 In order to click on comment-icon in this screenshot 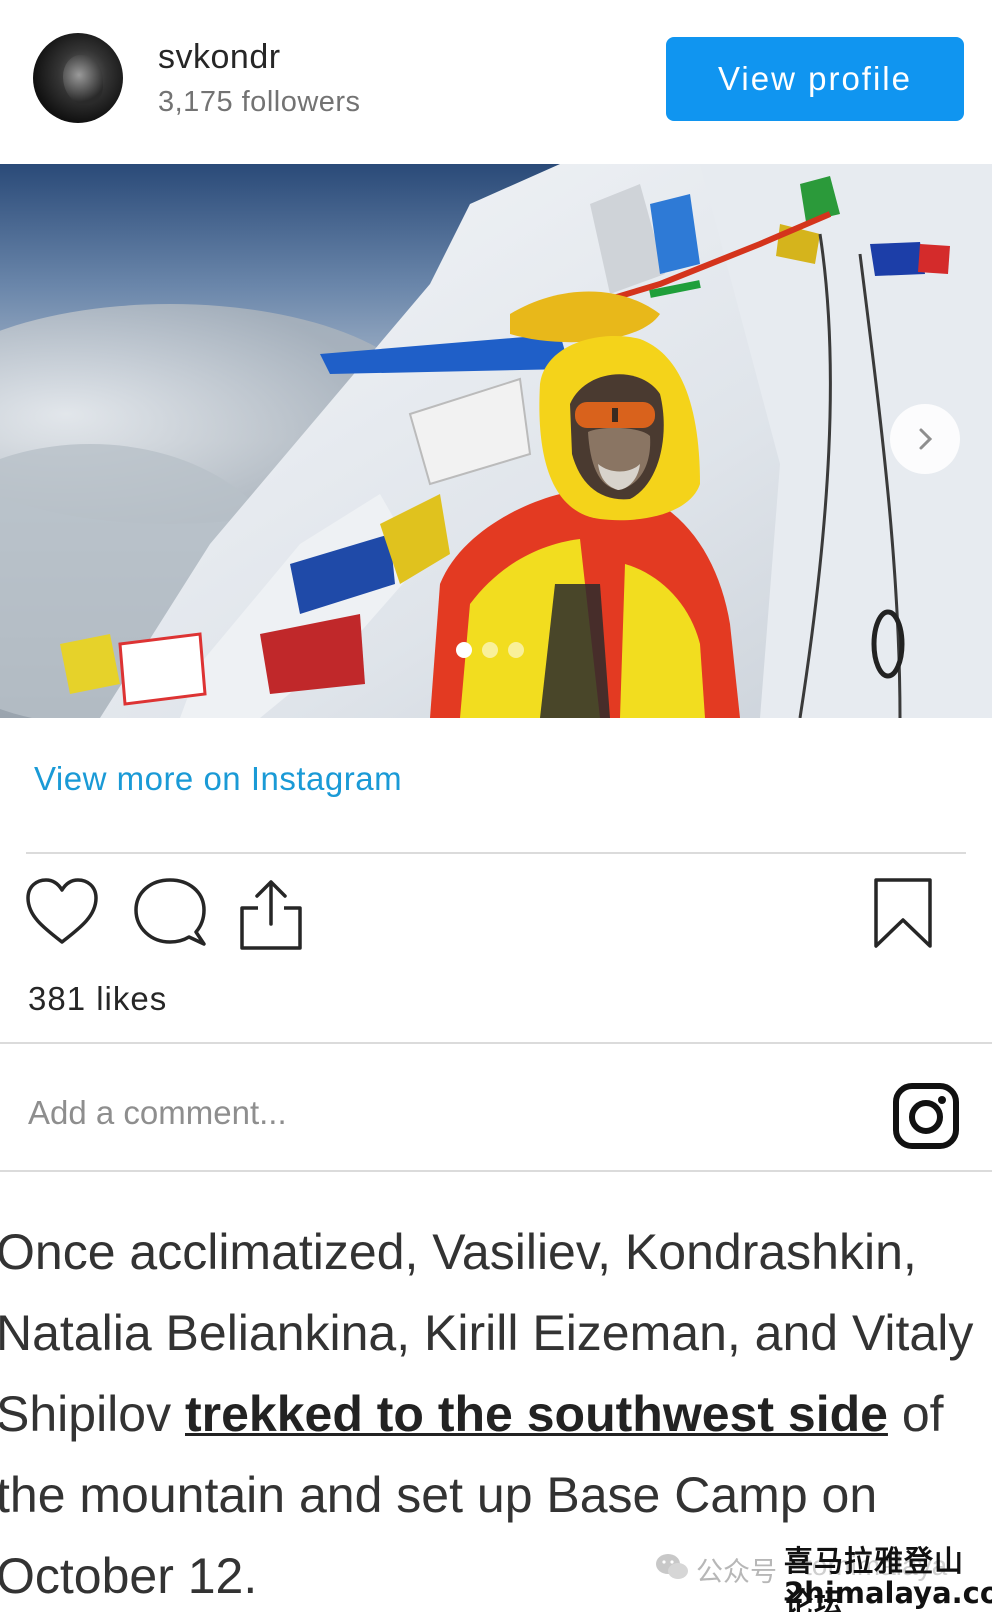, I will do `click(170, 912)`.